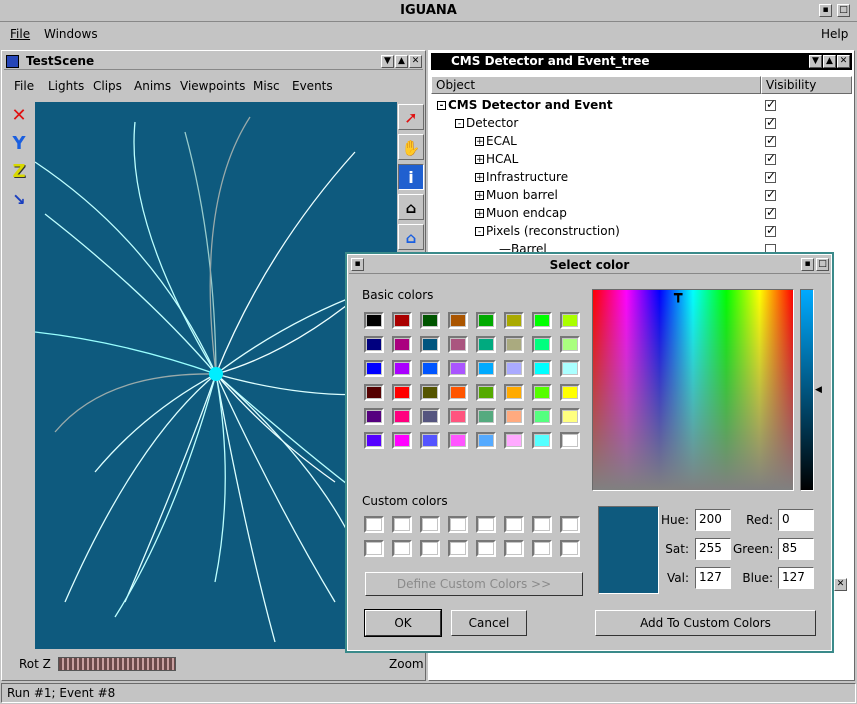 This screenshot has width=857, height=704. What do you see at coordinates (266, 86) in the screenshot?
I see `scene-menu-misc: Misc` at bounding box center [266, 86].